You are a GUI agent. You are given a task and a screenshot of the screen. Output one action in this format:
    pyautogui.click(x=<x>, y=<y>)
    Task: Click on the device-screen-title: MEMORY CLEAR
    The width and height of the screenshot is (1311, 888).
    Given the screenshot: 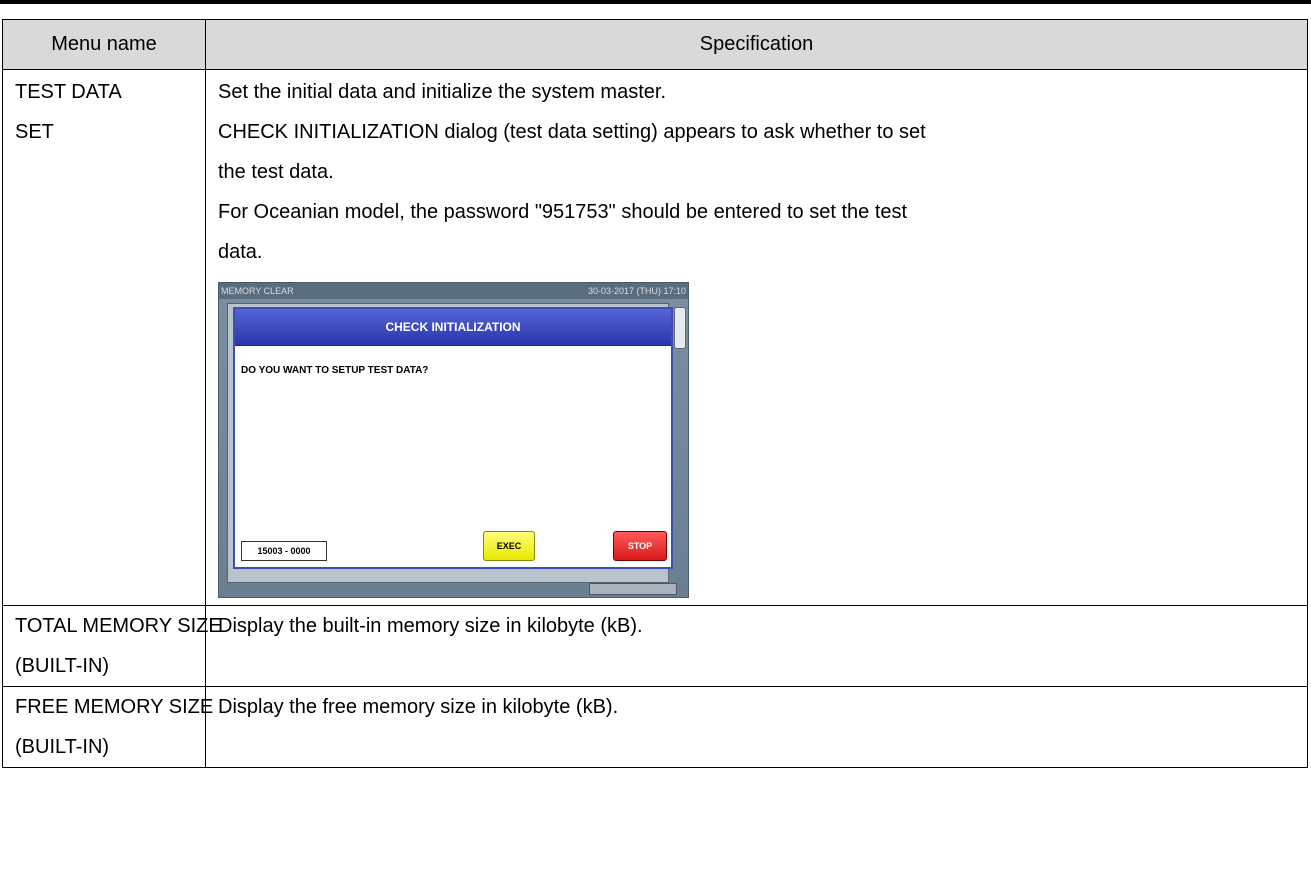 What is the action you would take?
    pyautogui.click(x=257, y=291)
    